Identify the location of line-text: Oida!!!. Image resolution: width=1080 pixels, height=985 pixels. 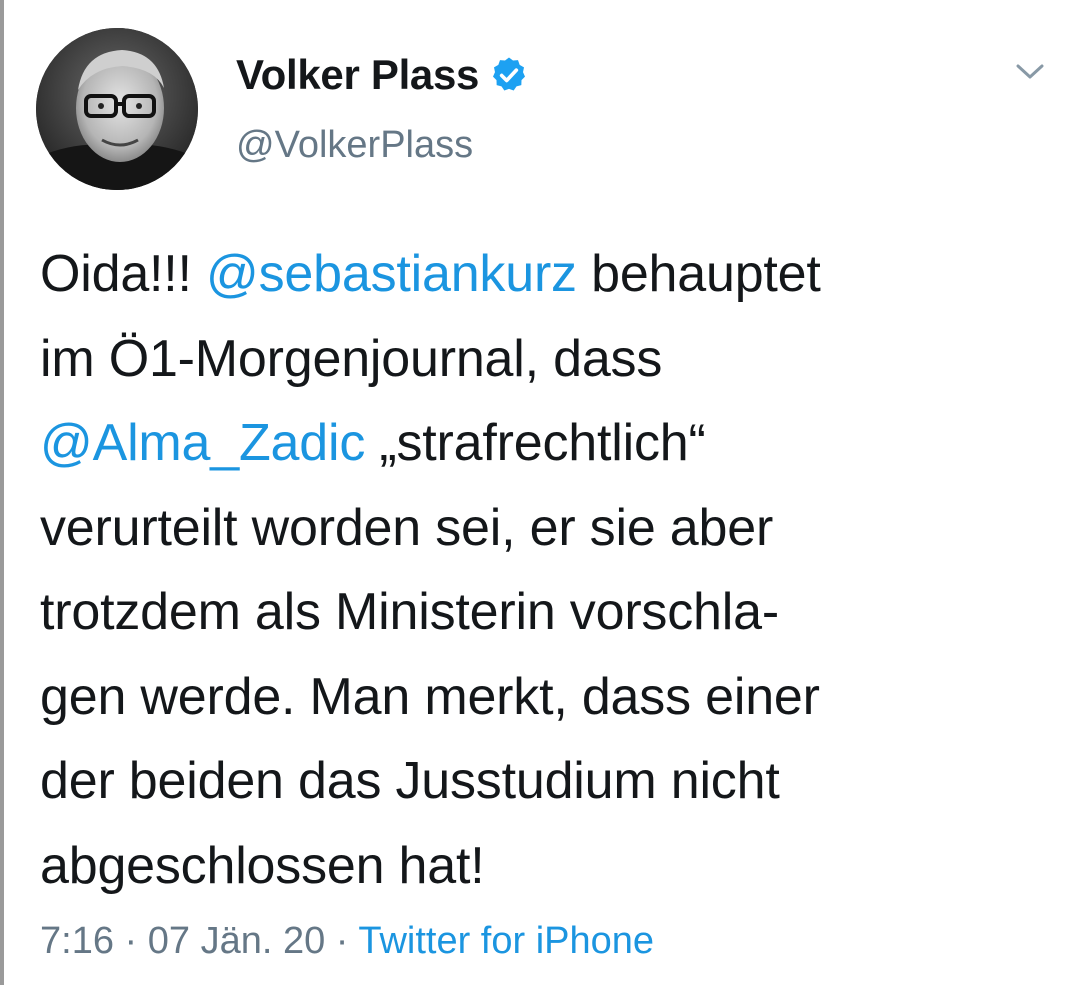
(123, 274).